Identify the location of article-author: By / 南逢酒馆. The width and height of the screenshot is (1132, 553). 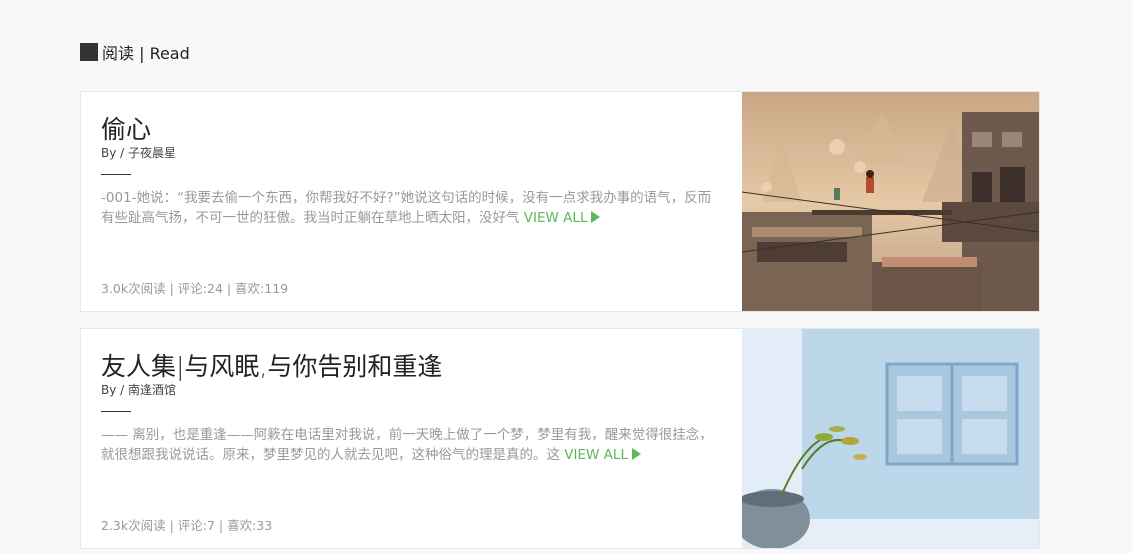
(139, 390).